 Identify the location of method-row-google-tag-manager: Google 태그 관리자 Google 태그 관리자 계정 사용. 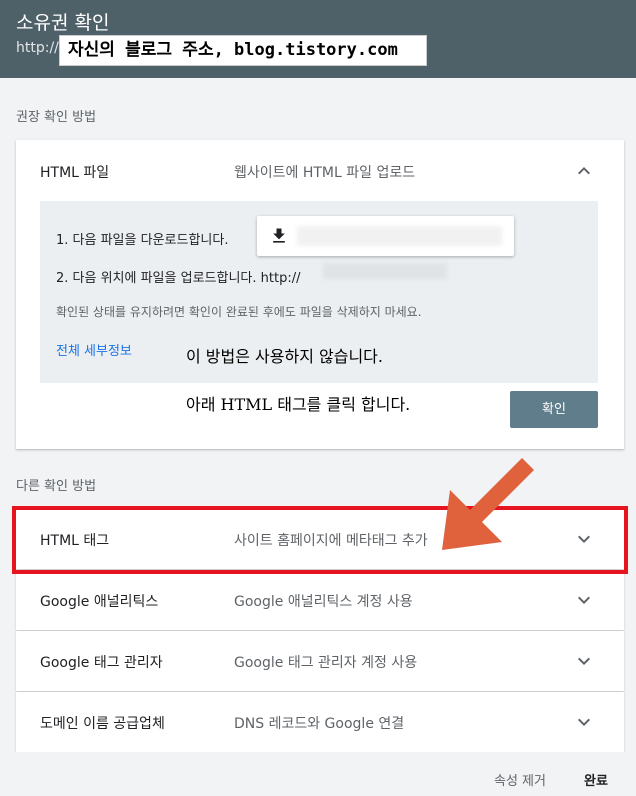
(320, 661).